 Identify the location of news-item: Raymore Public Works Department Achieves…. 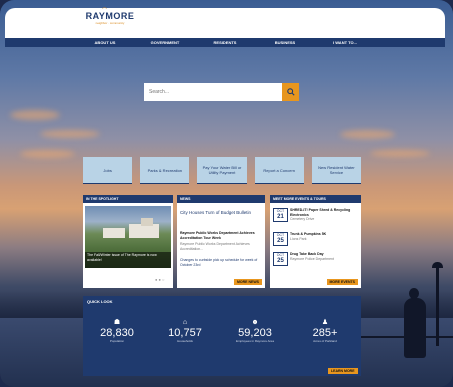
(220, 235).